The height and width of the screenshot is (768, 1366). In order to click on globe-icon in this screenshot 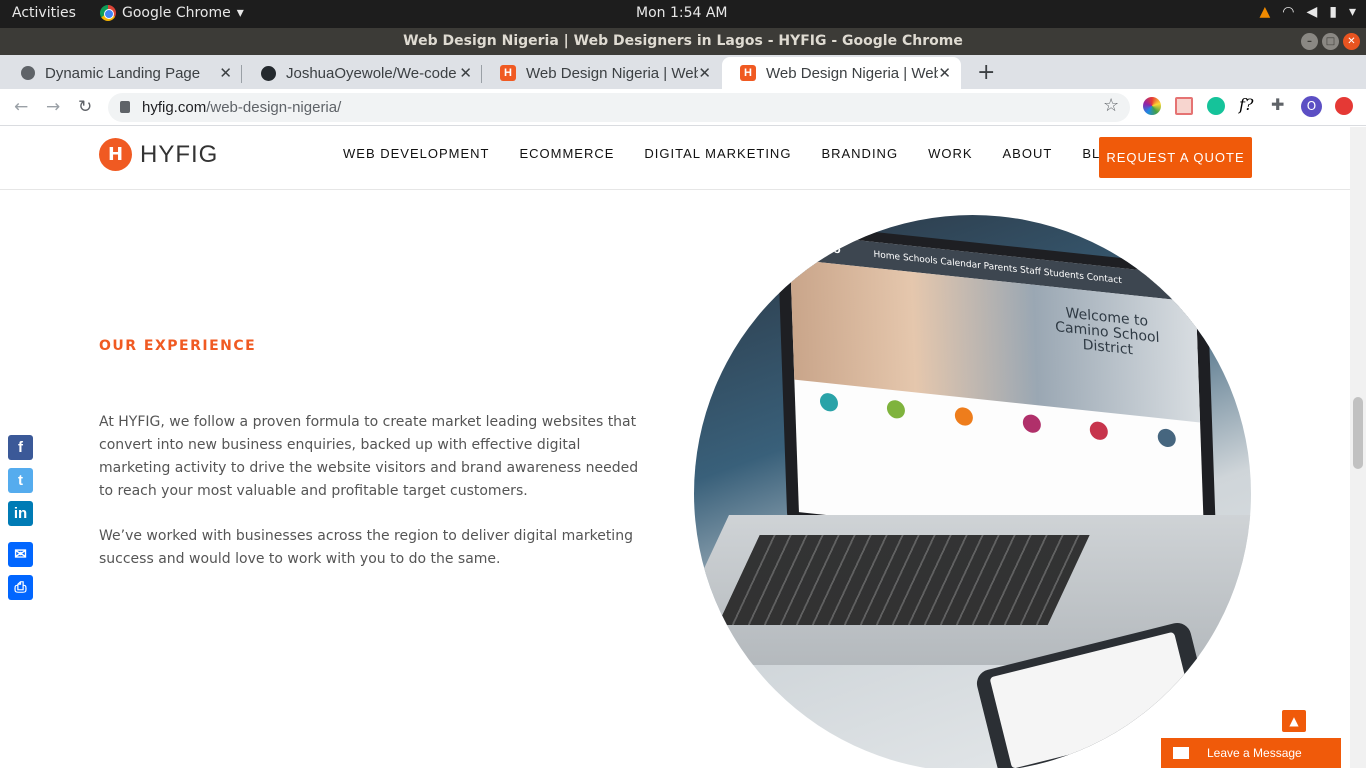, I will do `click(28, 73)`.